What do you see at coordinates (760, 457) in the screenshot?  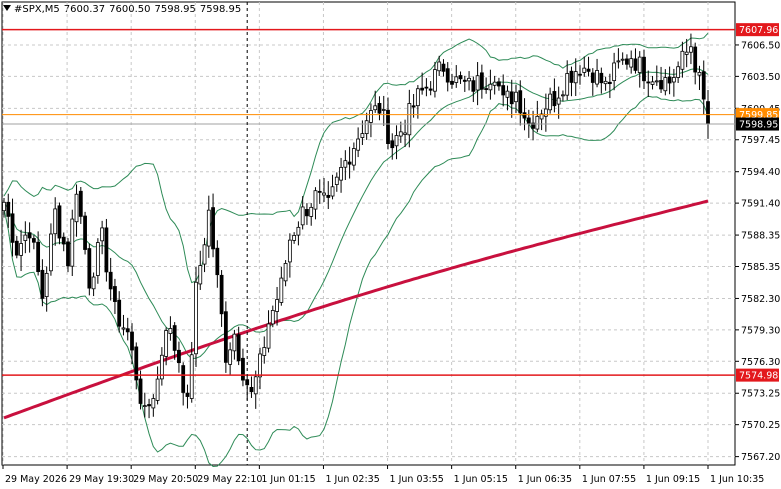 I see `y-tick-label: 7567.20` at bounding box center [760, 457].